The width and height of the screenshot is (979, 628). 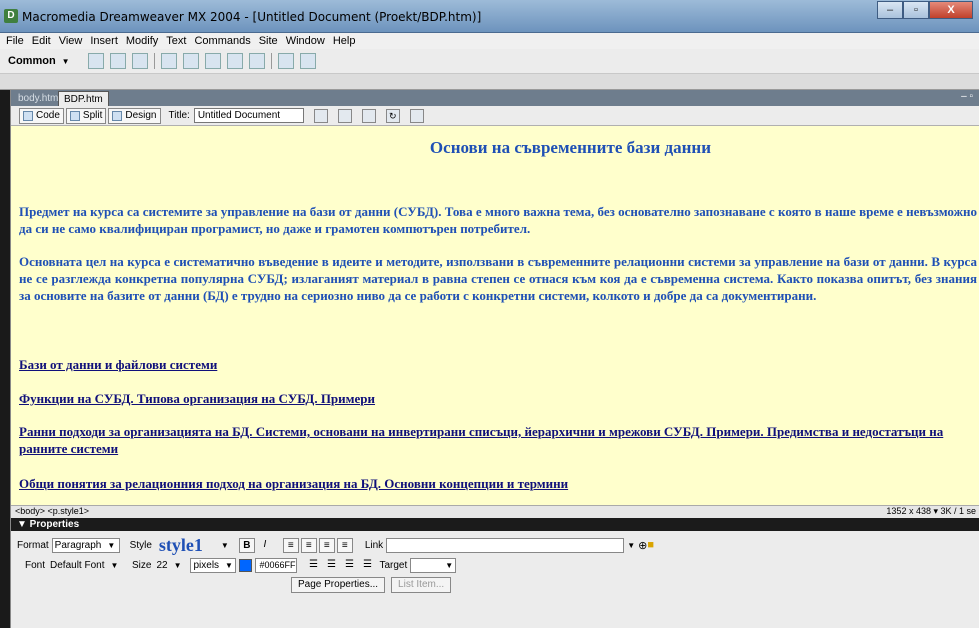 What do you see at coordinates (179, 115) in the screenshot?
I see `title-label: Title:` at bounding box center [179, 115].